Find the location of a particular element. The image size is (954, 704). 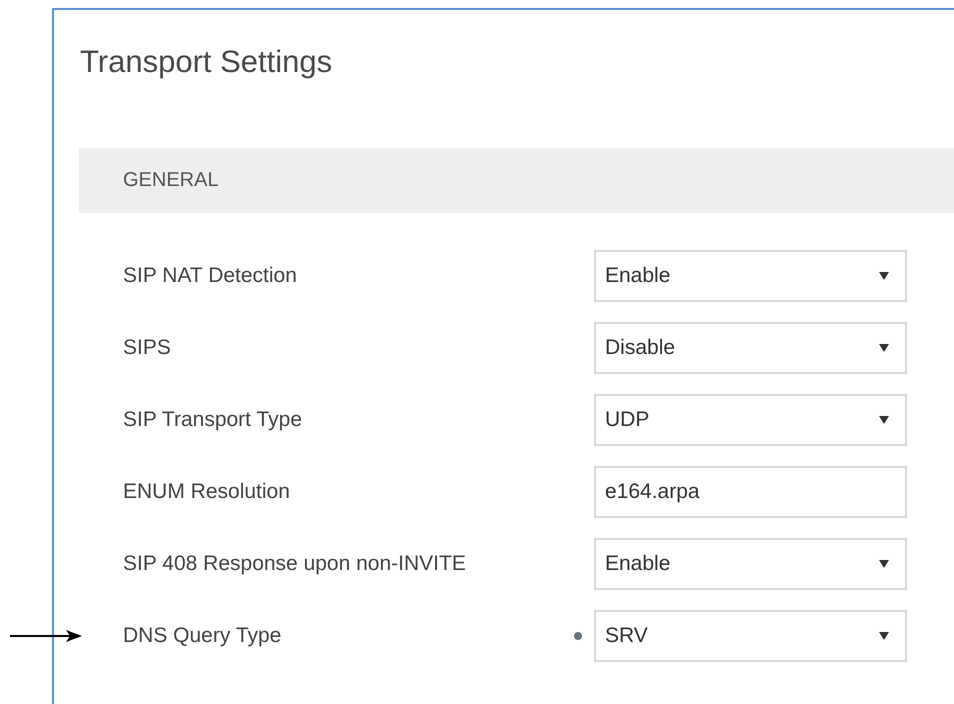

field-label: SIPS is located at coordinates (147, 348).